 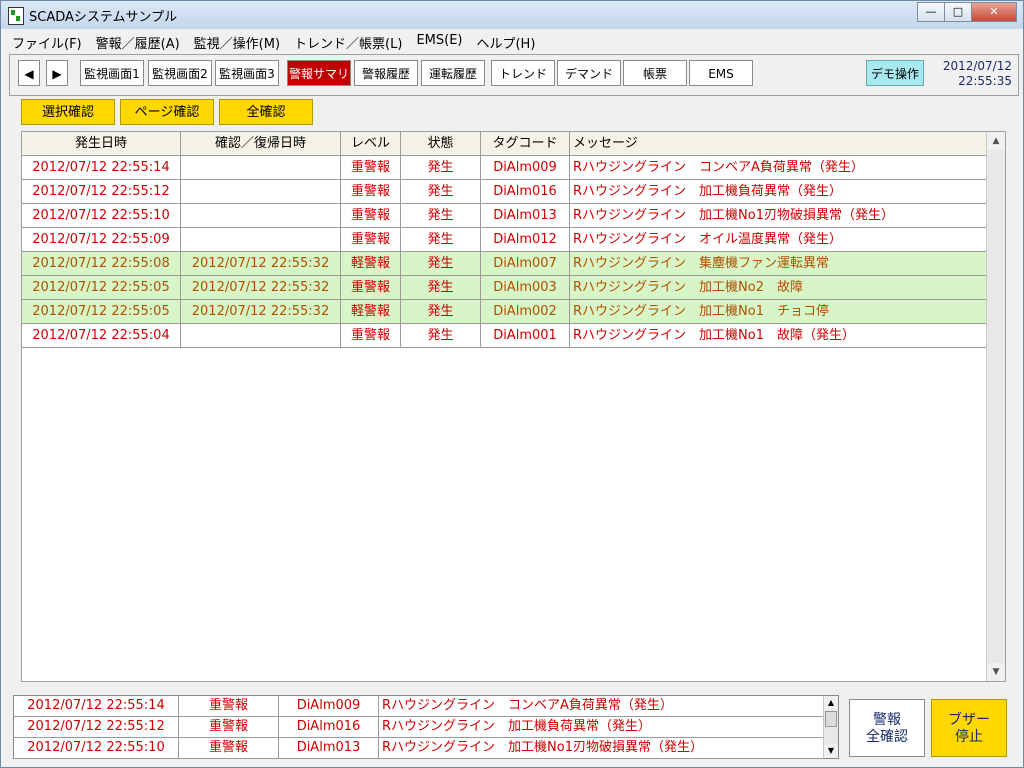 I want to click on header-level: レベル, so click(x=371, y=143).